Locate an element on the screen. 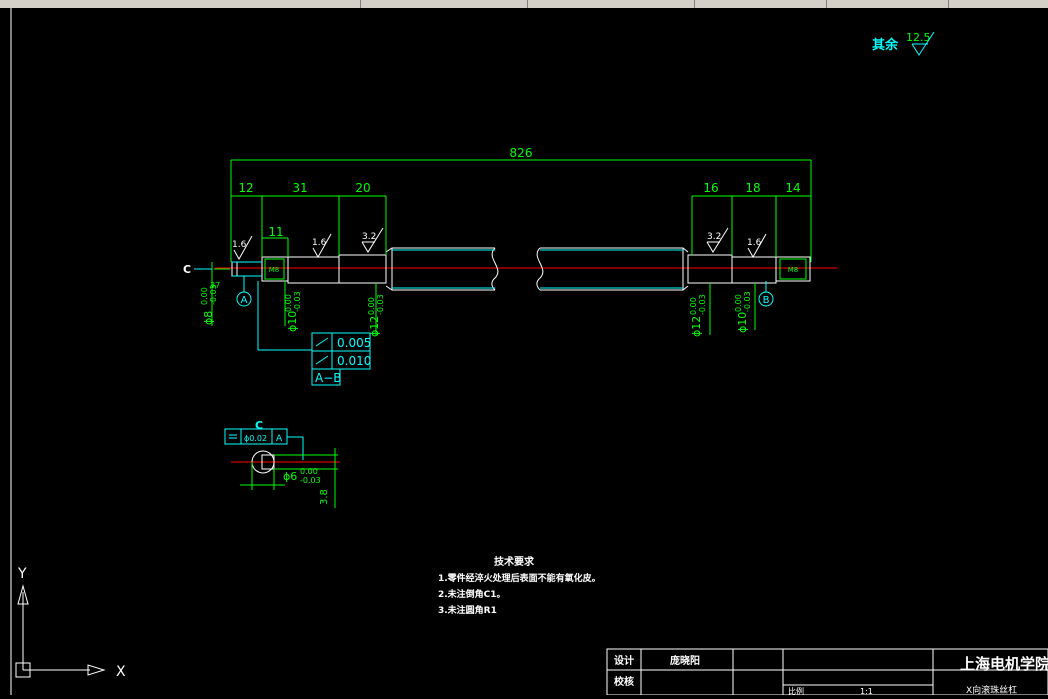 The image size is (1048, 699). dia-12b-up: 0.00 is located at coordinates (693, 306).